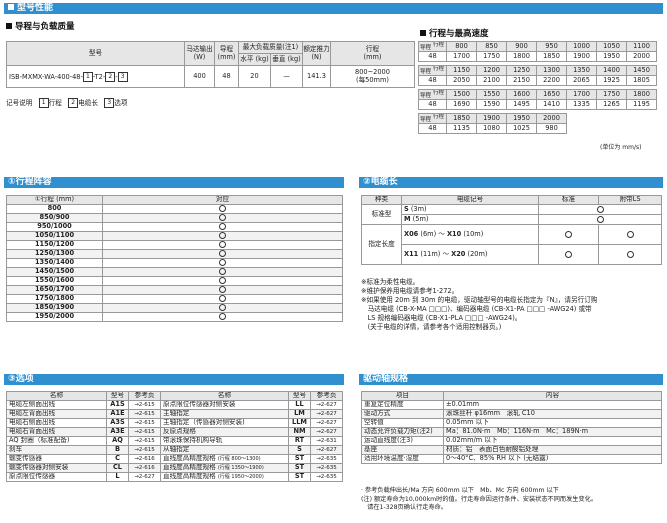 This screenshot has width=667, height=523. What do you see at coordinates (35, 8) in the screenshot?
I see `page-title: 型号性能` at bounding box center [35, 8].